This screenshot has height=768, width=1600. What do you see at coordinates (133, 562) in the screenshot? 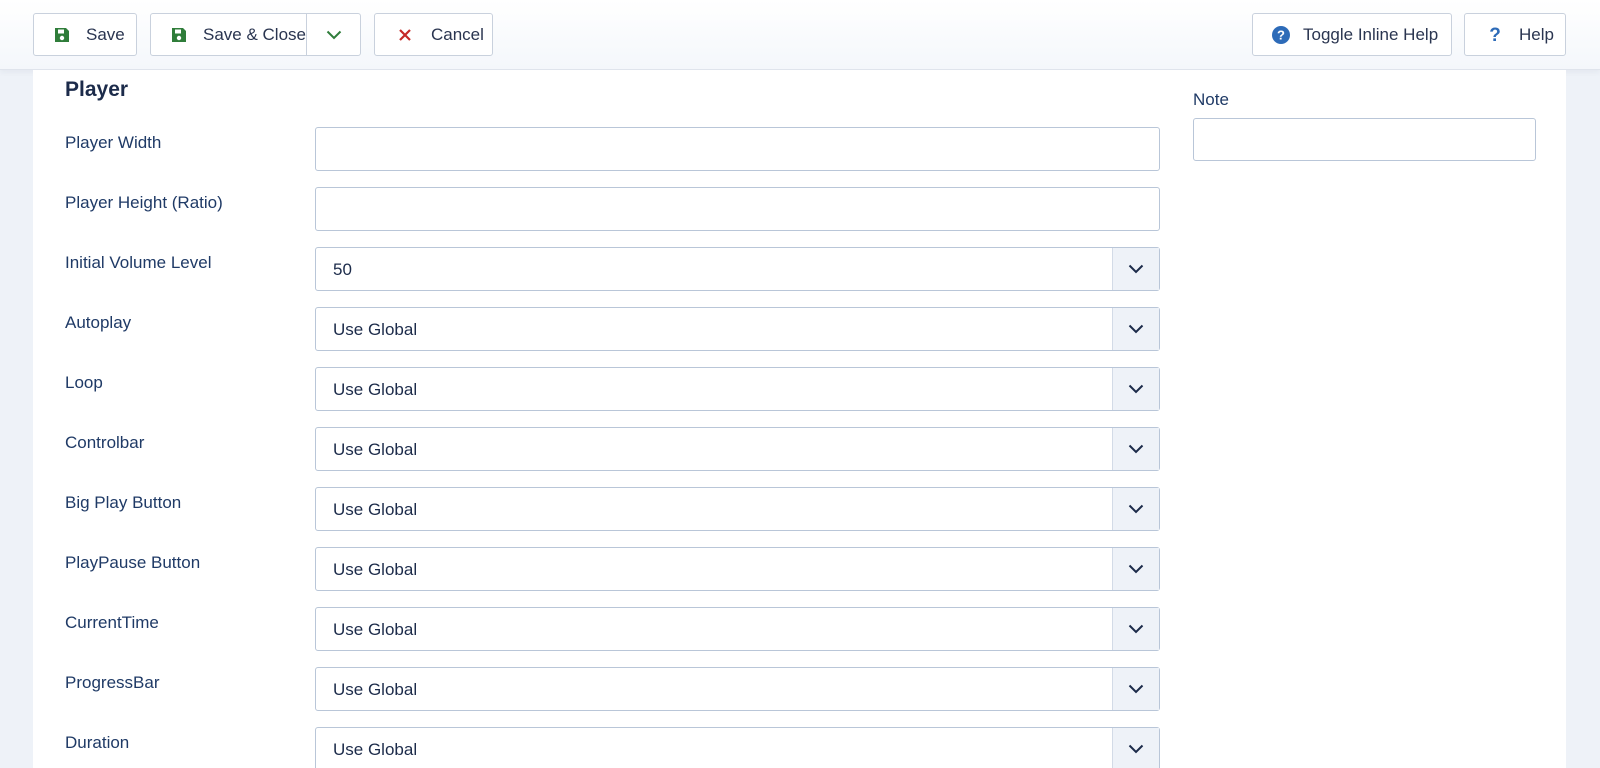
I see `field-label: PlayPause Button` at bounding box center [133, 562].